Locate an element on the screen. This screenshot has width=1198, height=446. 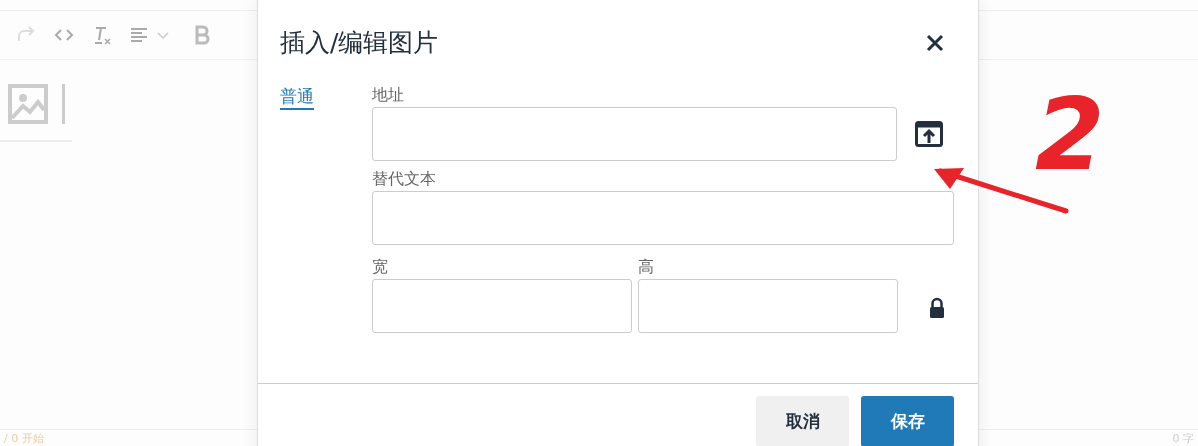
text-cursor is located at coordinates (63, 104).